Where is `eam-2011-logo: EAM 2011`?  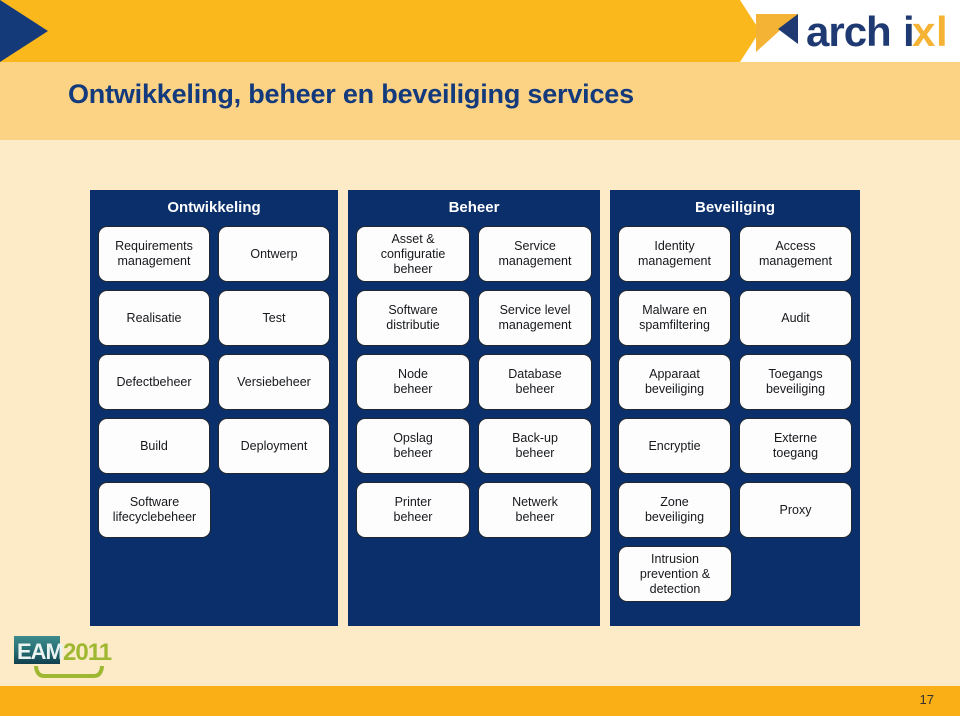 eam-2011-logo: EAM 2011 is located at coordinates (63, 657).